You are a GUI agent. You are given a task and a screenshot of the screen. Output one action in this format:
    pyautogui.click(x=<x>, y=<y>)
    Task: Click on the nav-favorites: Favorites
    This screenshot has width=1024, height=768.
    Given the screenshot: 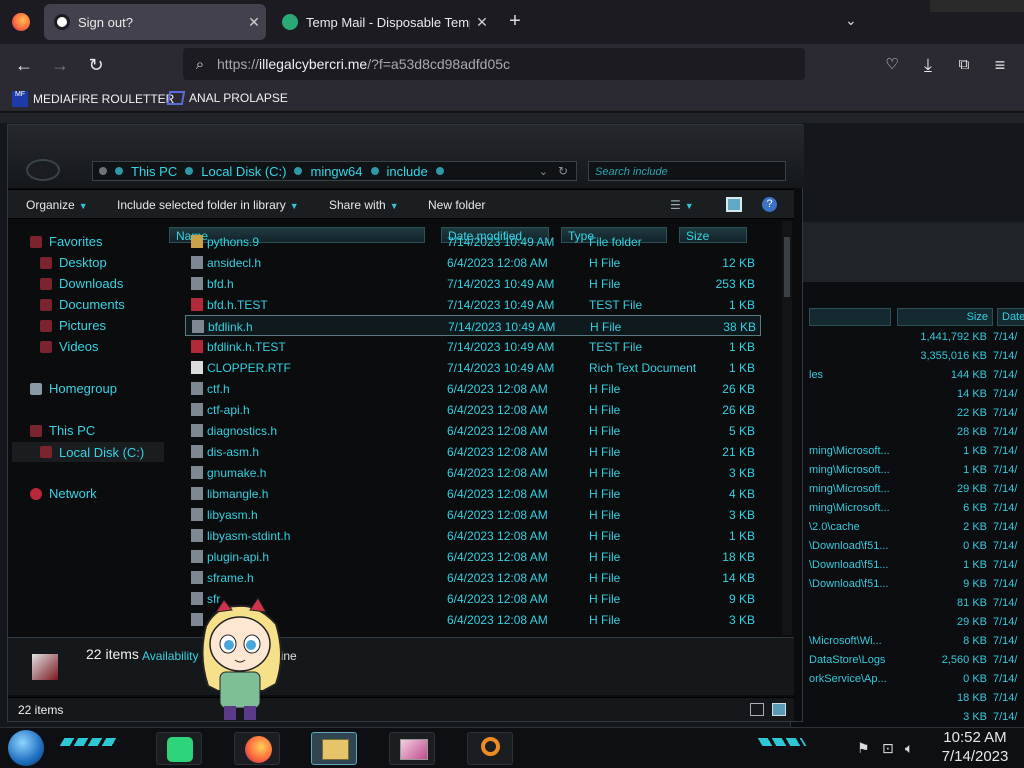 What is the action you would take?
    pyautogui.click(x=66, y=241)
    